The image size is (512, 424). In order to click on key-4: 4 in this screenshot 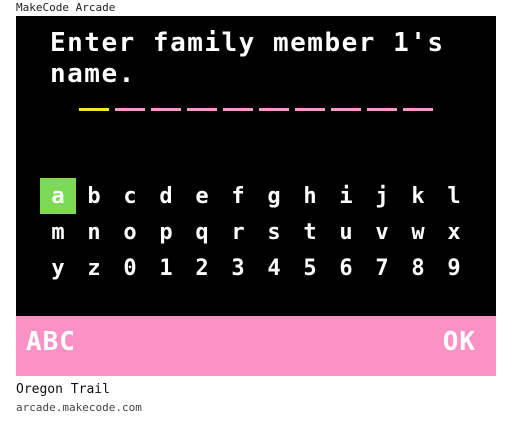, I will do `click(274, 268)`.